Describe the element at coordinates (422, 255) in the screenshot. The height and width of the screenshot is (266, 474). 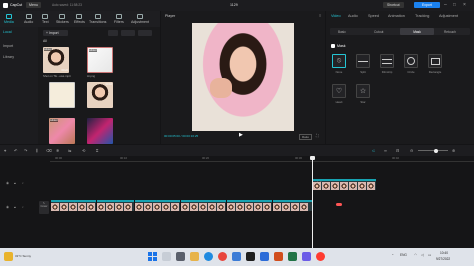
I see `volume-icon: ◁` at that location.